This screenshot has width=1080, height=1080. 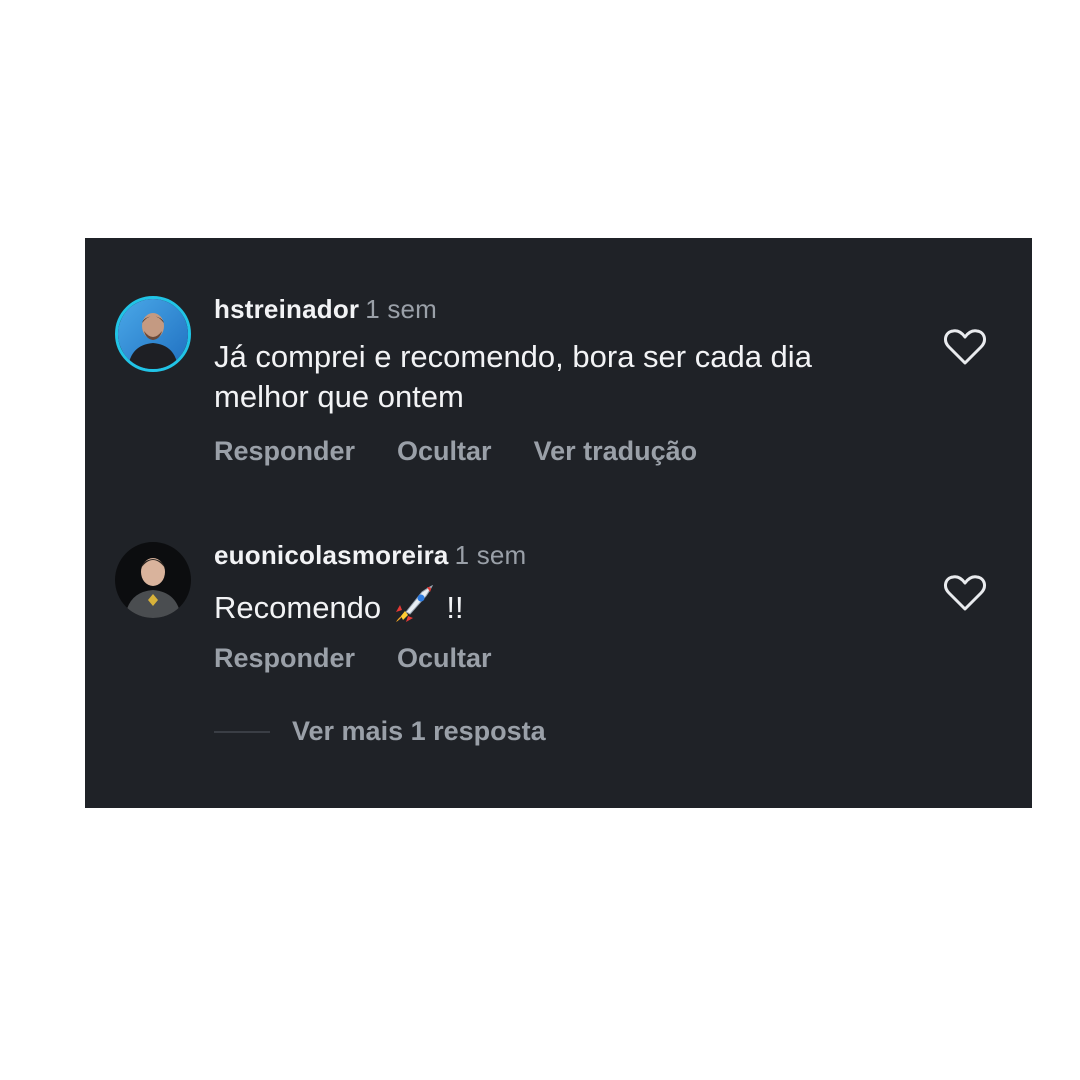 I want to click on comment-text-start: Recomendo, so click(x=298, y=607).